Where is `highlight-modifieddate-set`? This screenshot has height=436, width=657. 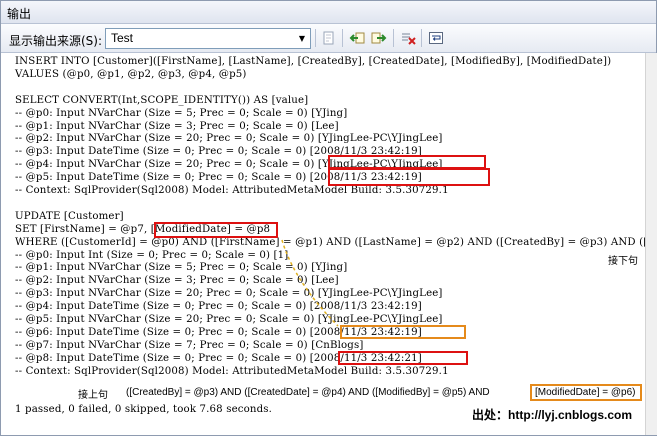 highlight-modifieddate-set is located at coordinates (216, 230).